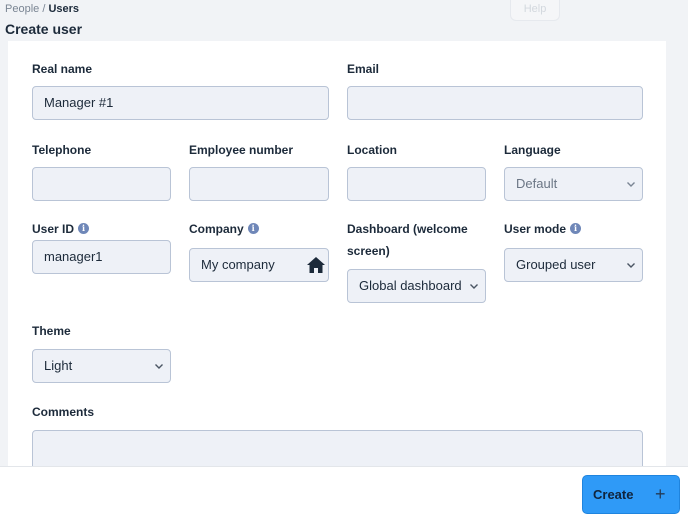 The image size is (688, 524). I want to click on real-name-label: Real name, so click(62, 69).